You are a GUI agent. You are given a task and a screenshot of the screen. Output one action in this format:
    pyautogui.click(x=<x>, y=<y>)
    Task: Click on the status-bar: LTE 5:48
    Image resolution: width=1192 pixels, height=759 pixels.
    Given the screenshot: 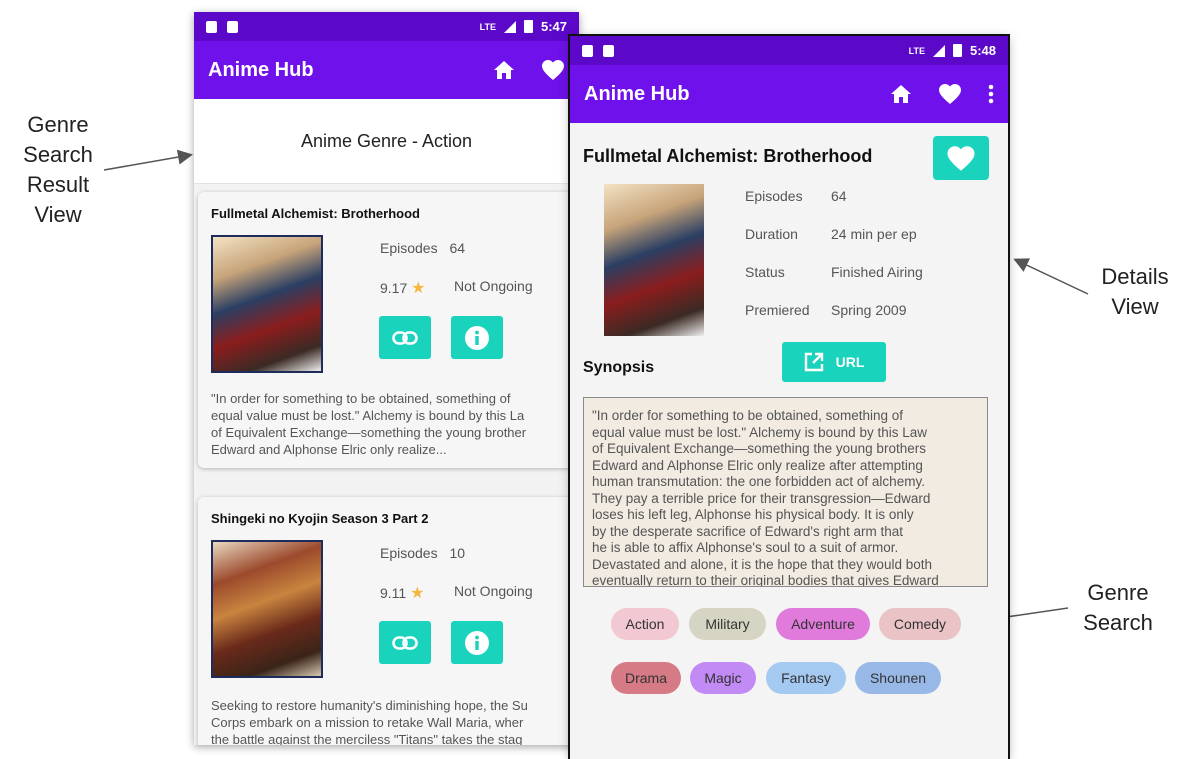 What is the action you would take?
    pyautogui.click(x=789, y=50)
    